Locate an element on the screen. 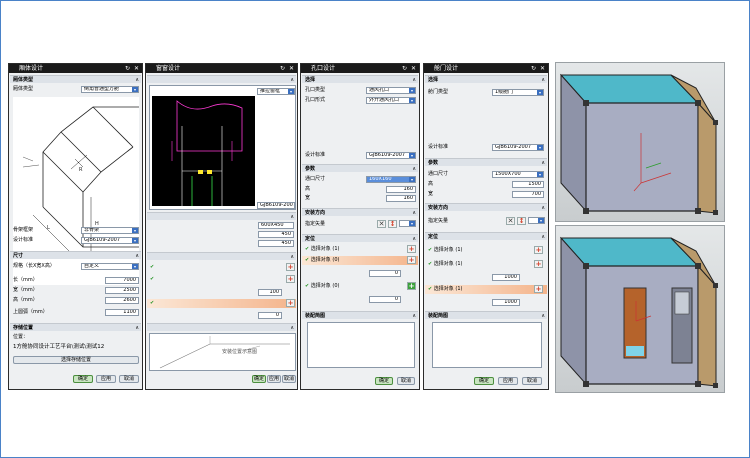 This screenshot has width=750, height=458. offset-input-2: 0 is located at coordinates (385, 299).